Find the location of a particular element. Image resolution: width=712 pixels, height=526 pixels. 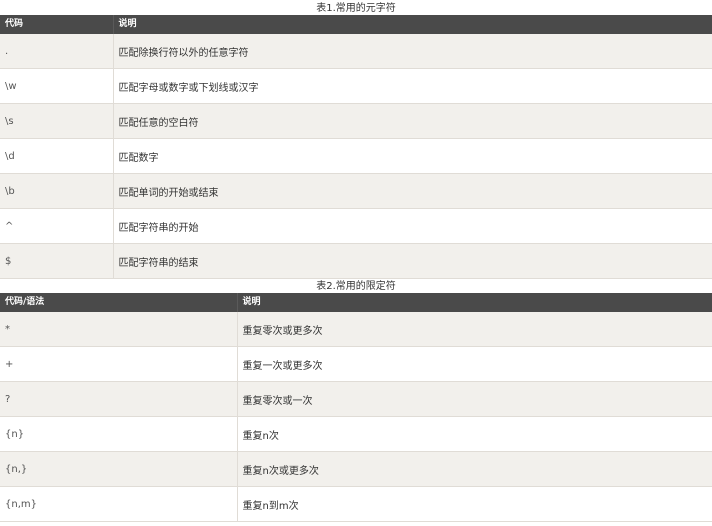

cell-description: 重复n次 is located at coordinates (474, 434).